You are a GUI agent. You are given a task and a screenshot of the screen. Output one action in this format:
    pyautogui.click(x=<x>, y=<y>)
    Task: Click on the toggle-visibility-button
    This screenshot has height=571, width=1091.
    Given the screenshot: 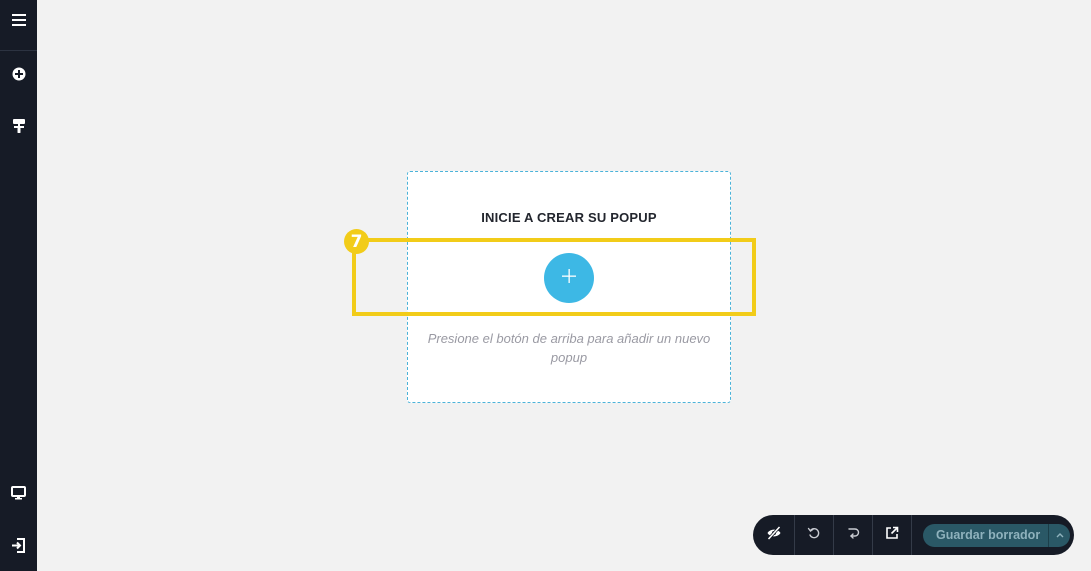 What is the action you would take?
    pyautogui.click(x=774, y=535)
    